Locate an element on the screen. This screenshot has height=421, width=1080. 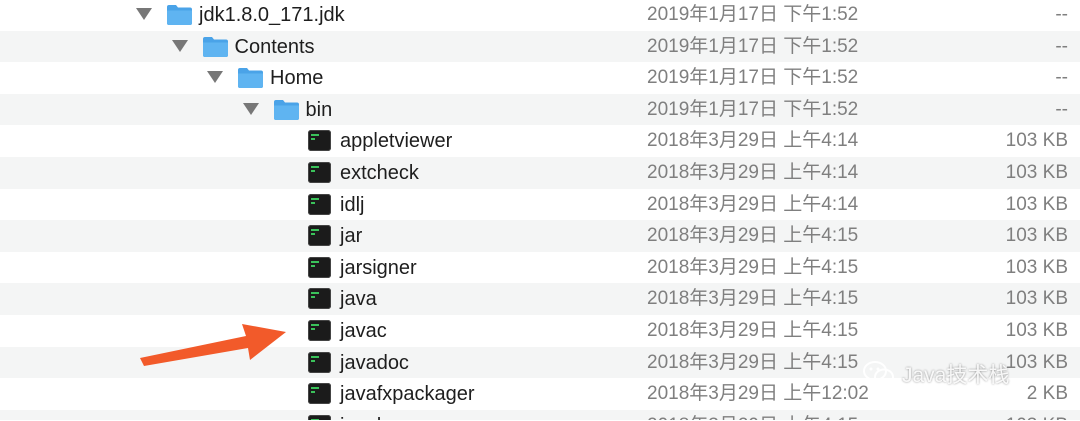
file-row: extcheck 2018年3月29日 上午4:14 103 KB is located at coordinates (540, 172).